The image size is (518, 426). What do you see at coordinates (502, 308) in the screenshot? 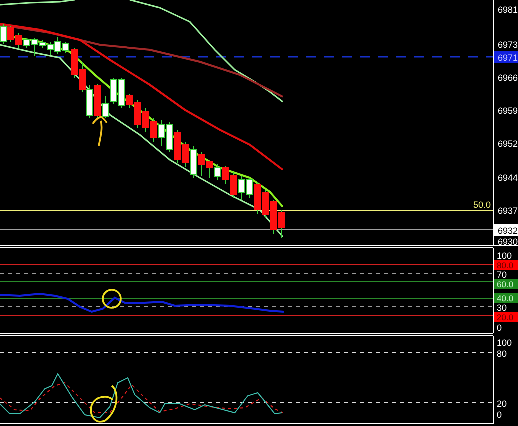
I see `oscillator-axis-label: 30` at bounding box center [502, 308].